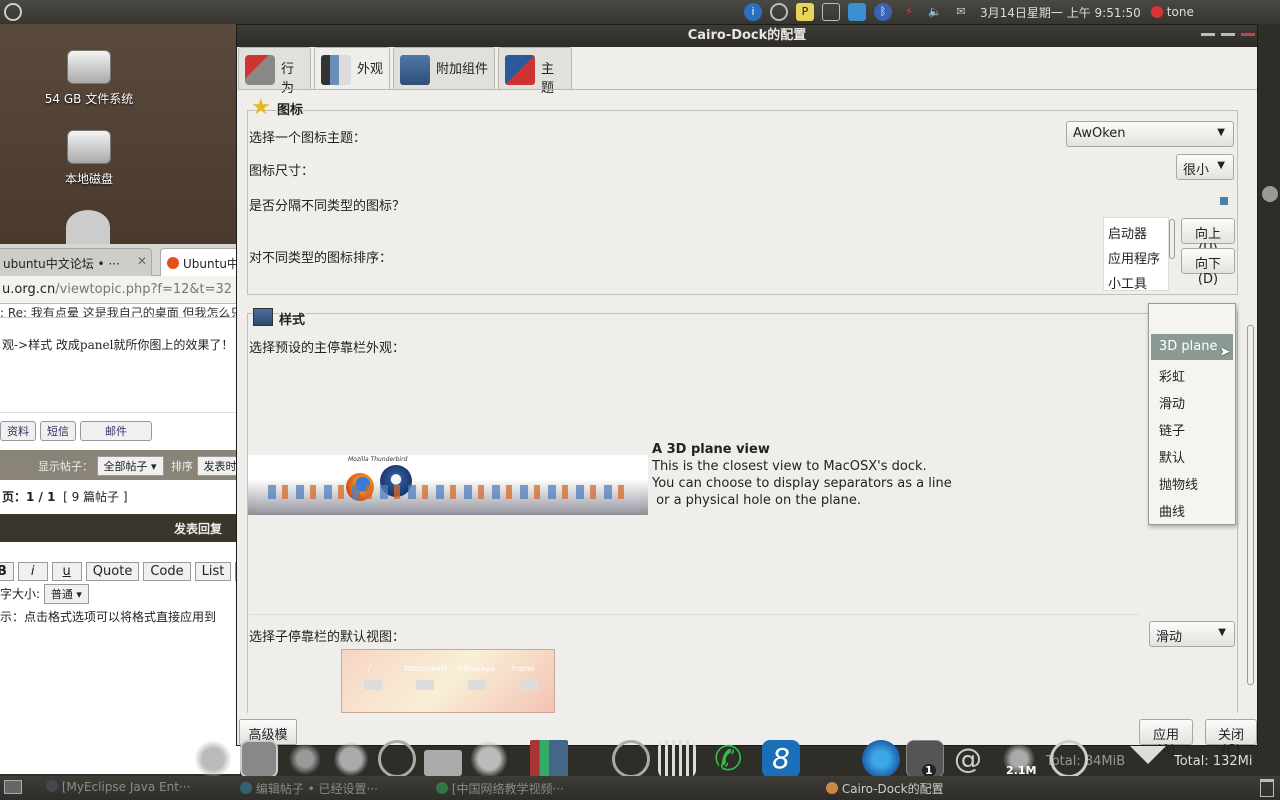  I want to click on itunes-dock-icon, so click(881, 759).